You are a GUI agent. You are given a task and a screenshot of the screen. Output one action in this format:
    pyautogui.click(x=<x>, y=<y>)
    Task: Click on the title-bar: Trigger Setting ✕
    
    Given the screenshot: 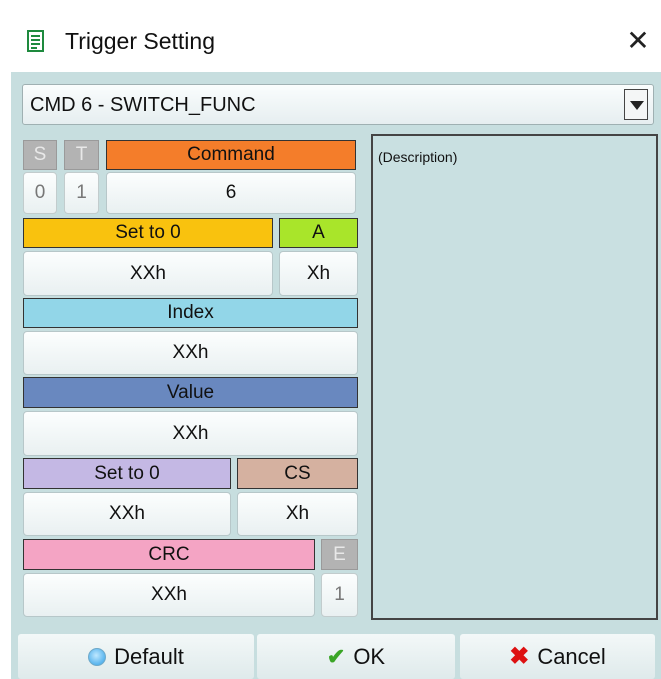 What is the action you would take?
    pyautogui.click(x=330, y=35)
    